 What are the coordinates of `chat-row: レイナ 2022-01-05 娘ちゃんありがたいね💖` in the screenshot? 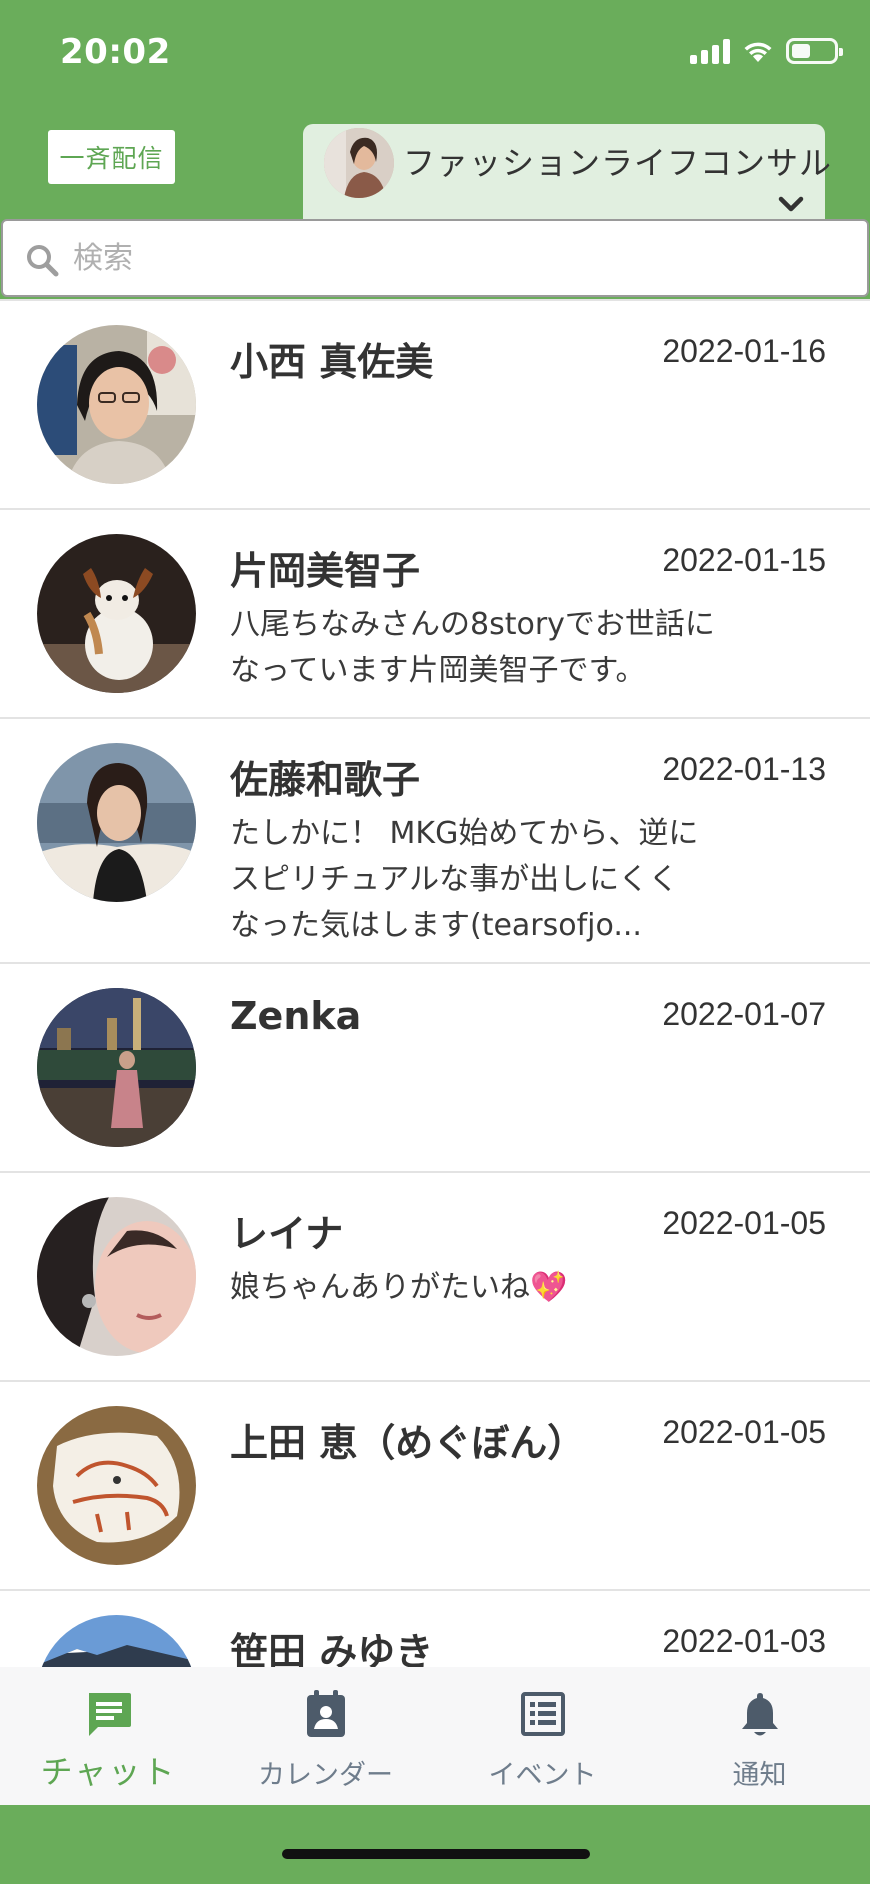 It's located at (435, 1275).